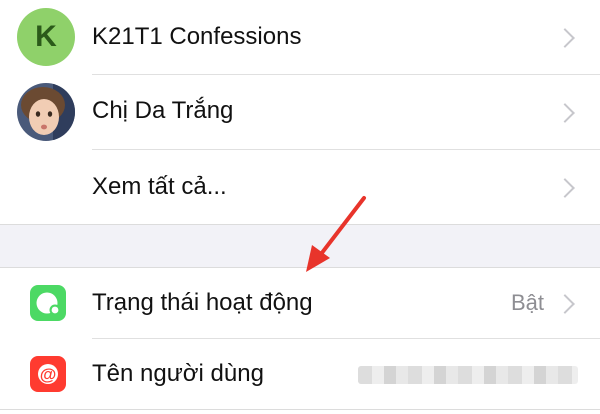 The image size is (600, 414). Describe the element at coordinates (300, 409) in the screenshot. I see `bottom-border` at that location.